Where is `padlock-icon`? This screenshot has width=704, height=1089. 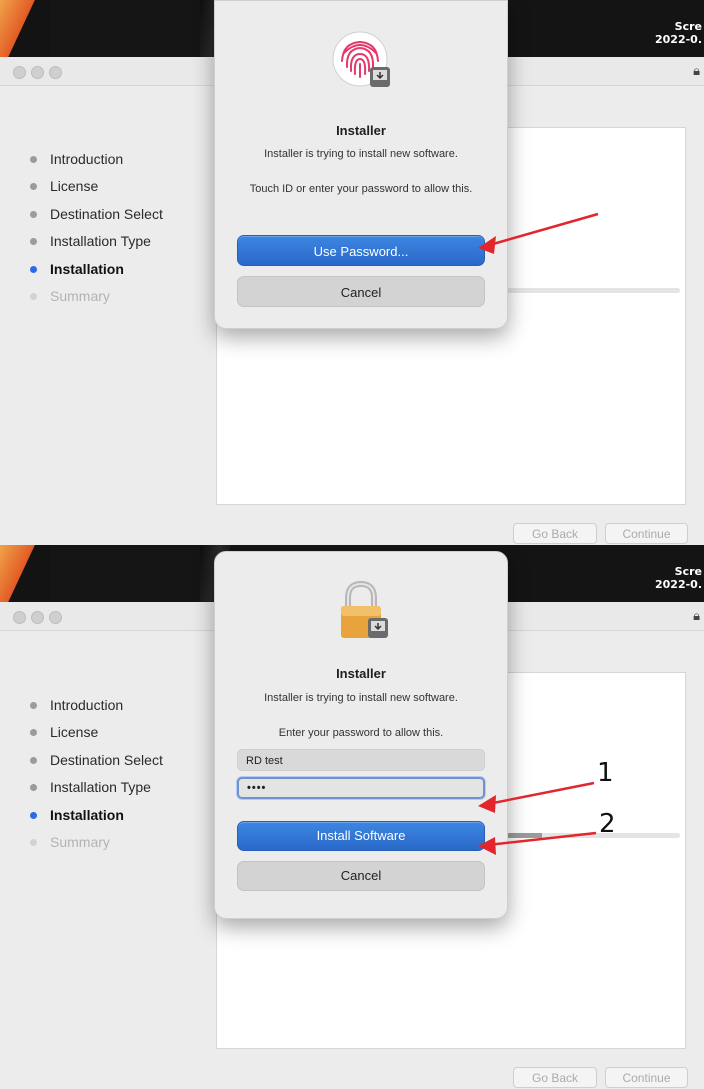 padlock-icon is located at coordinates (362, 610).